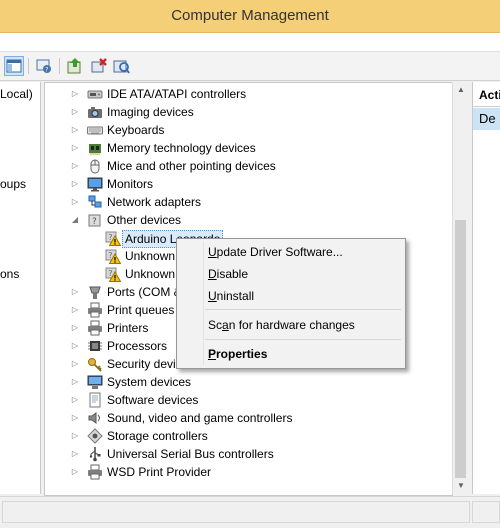 Image resolution: width=500 pixels, height=528 pixels. Describe the element at coordinates (250, 42) in the screenshot. I see `menu-bar` at that location.